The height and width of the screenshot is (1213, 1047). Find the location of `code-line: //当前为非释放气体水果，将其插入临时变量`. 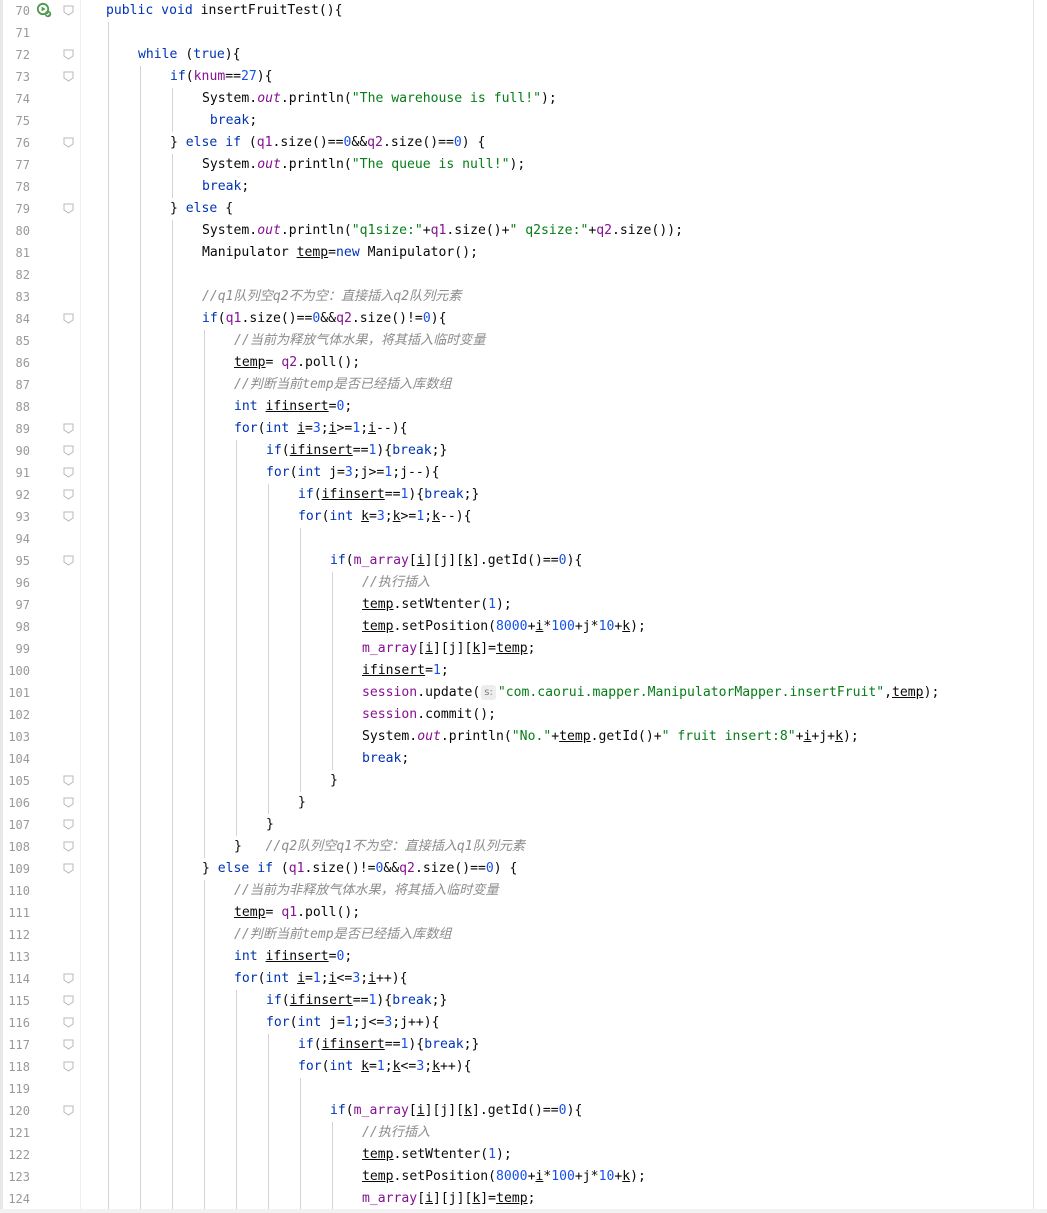

code-line: //当前为非释放气体水果，将其插入临时变量 is located at coordinates (366, 891).